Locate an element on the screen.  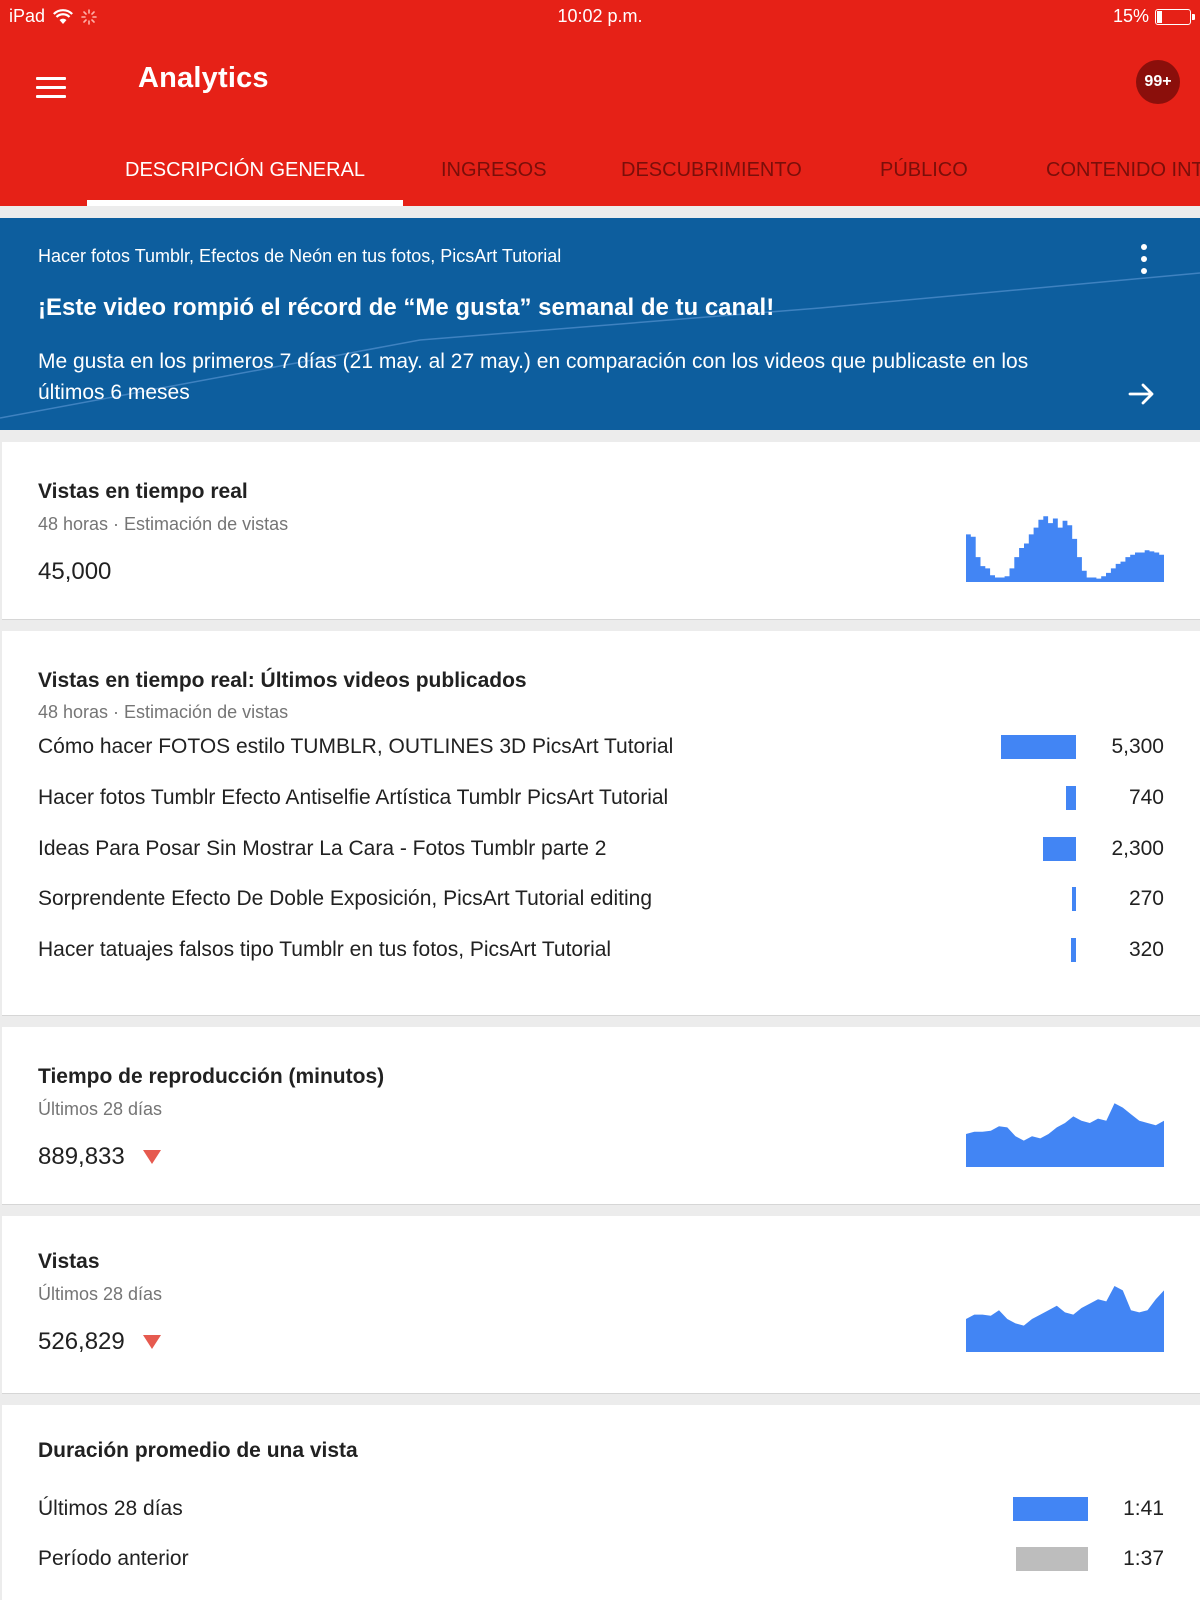
status-time: 10:02 p.m. is located at coordinates (600, 16).